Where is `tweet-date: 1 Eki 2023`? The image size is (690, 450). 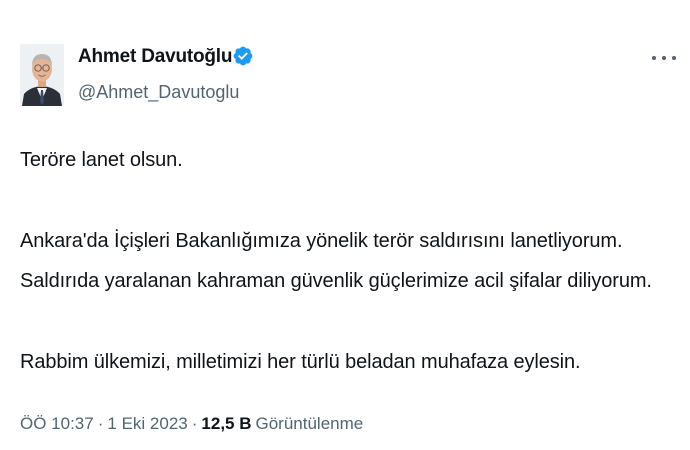
tweet-date: 1 Eki 2023 is located at coordinates (147, 424).